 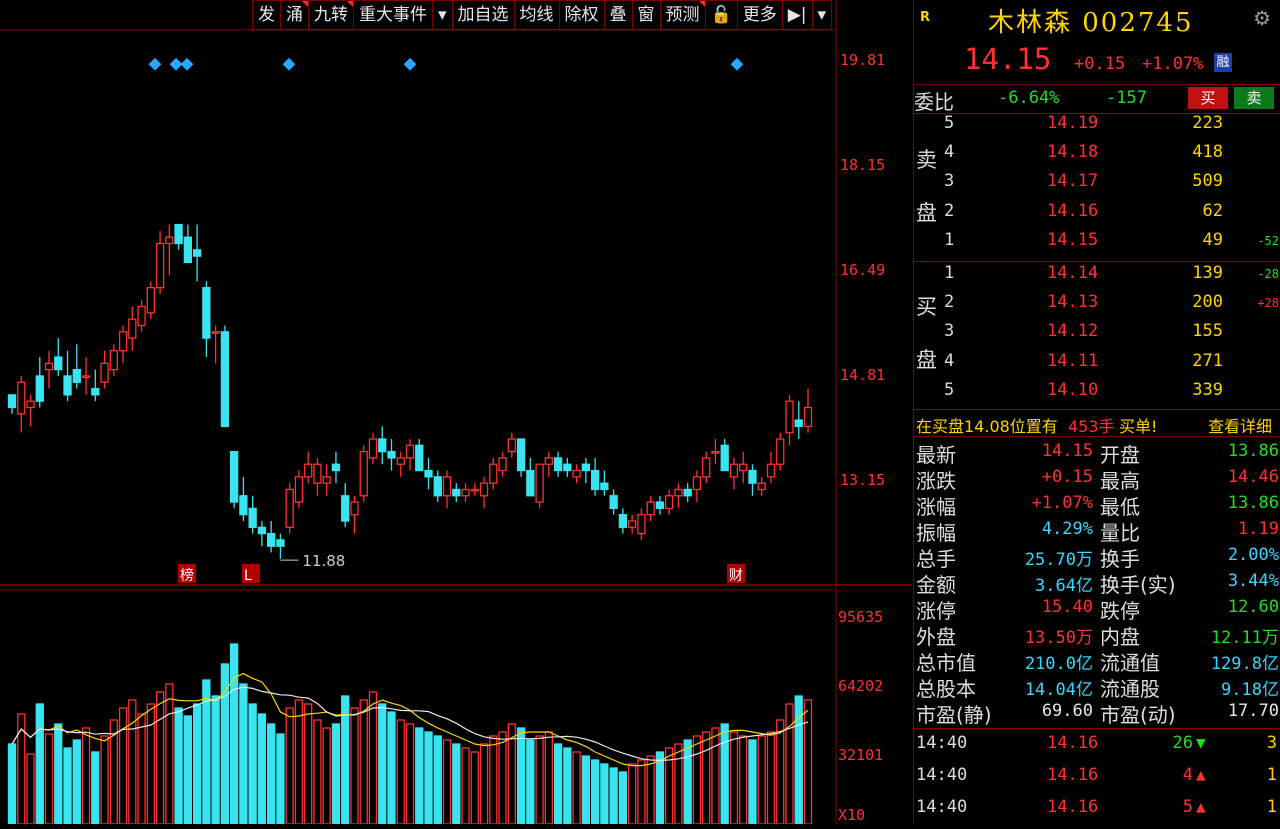 I want to click on price-change: +0.15, so click(x=1100, y=64).